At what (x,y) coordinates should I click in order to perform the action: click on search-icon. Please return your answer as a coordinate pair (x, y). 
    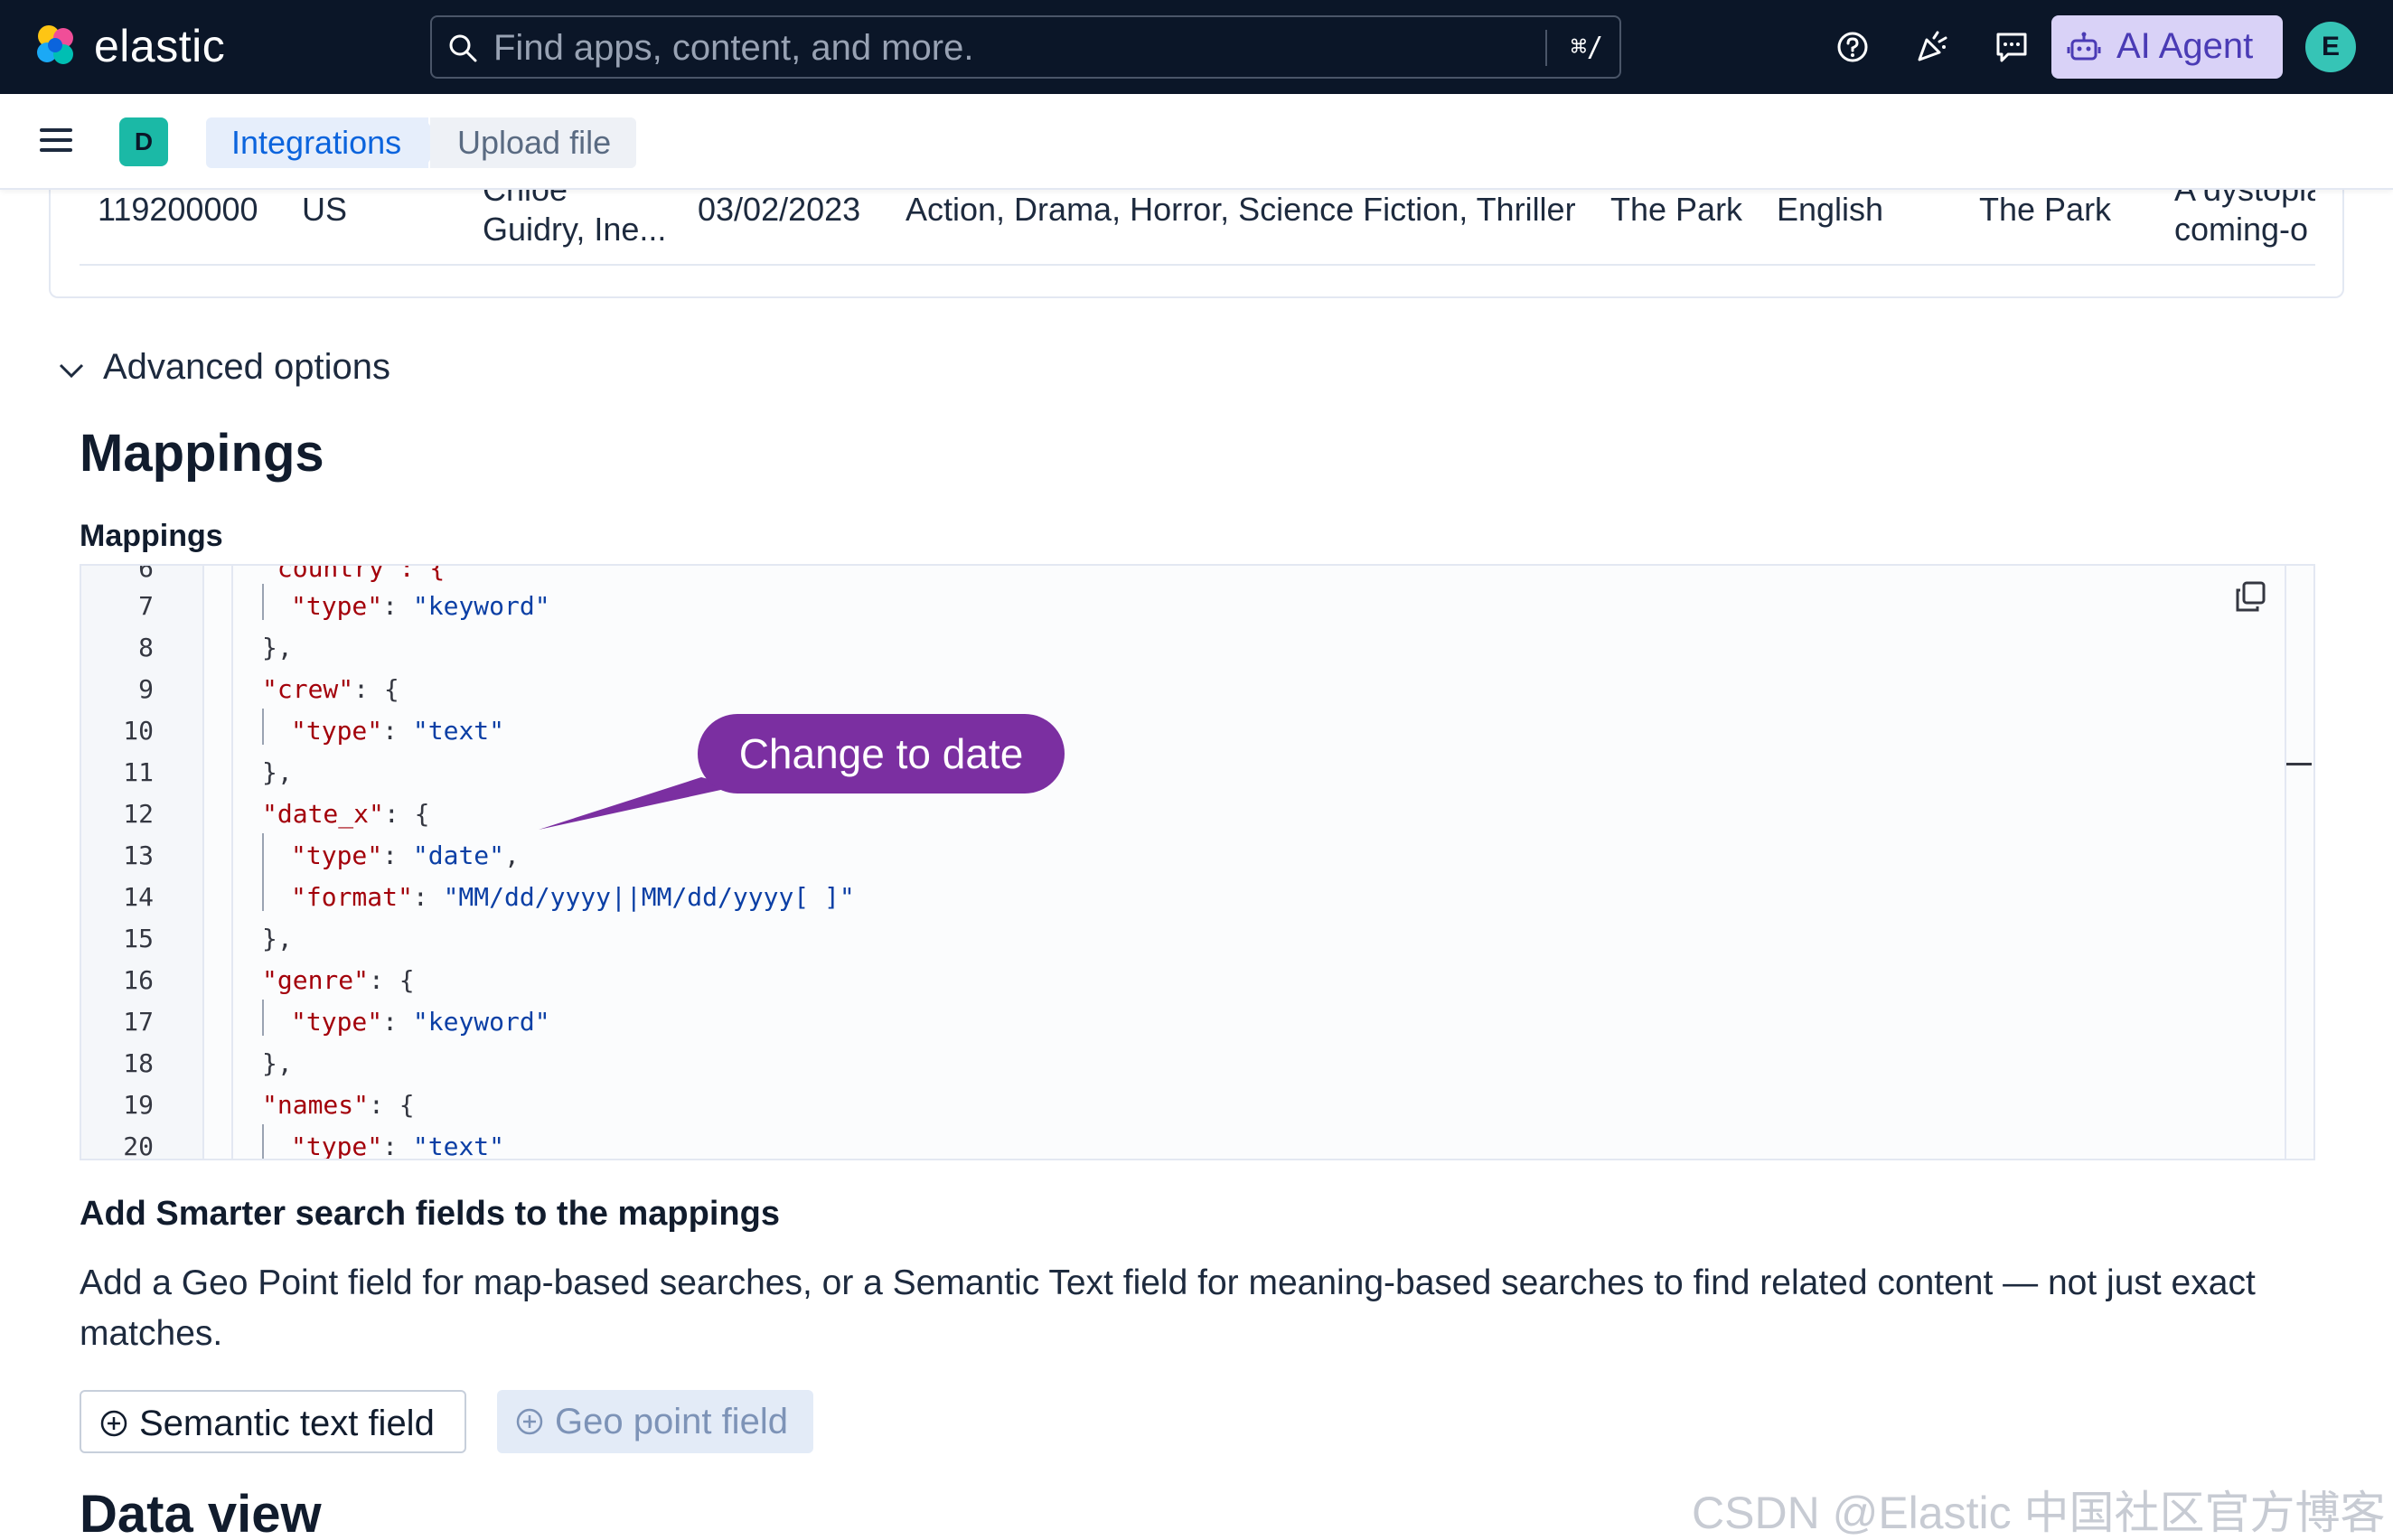
    Looking at the image, I should click on (463, 48).